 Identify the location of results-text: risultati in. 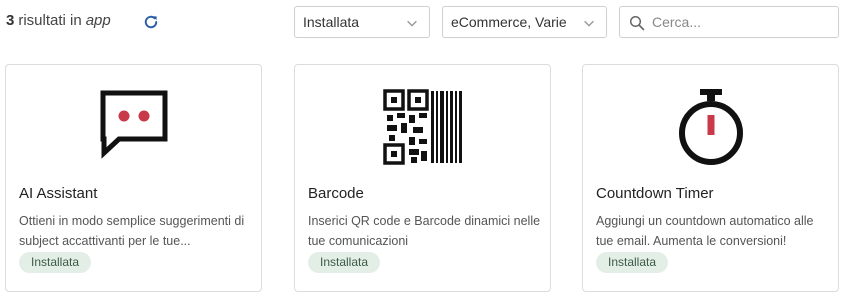
(50, 20).